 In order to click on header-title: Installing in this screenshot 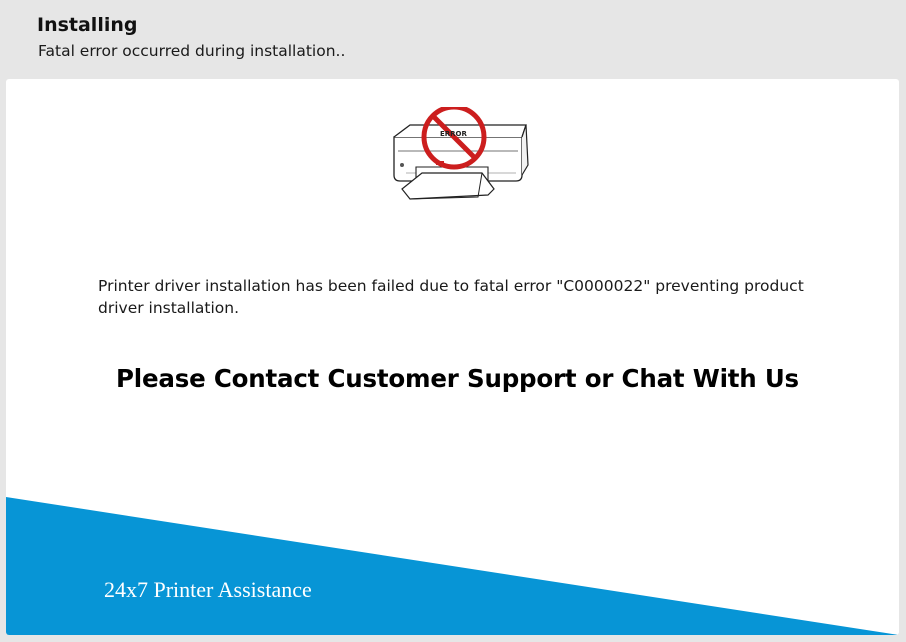, I will do `click(87, 25)`.